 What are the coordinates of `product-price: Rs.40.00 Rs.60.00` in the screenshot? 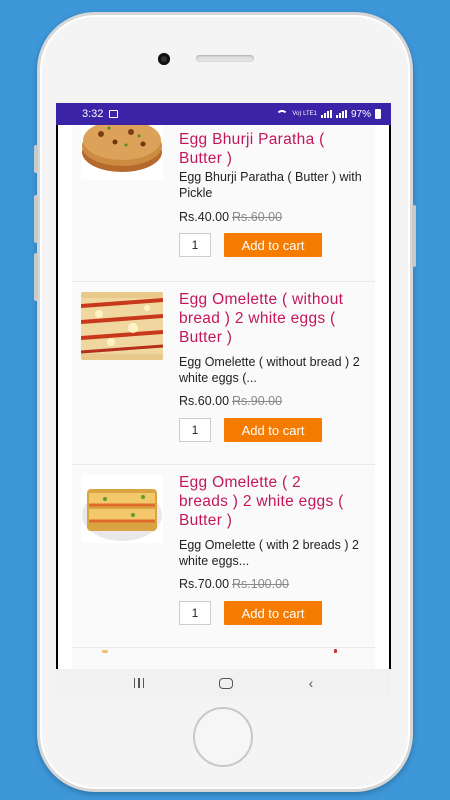 It's located at (230, 217).